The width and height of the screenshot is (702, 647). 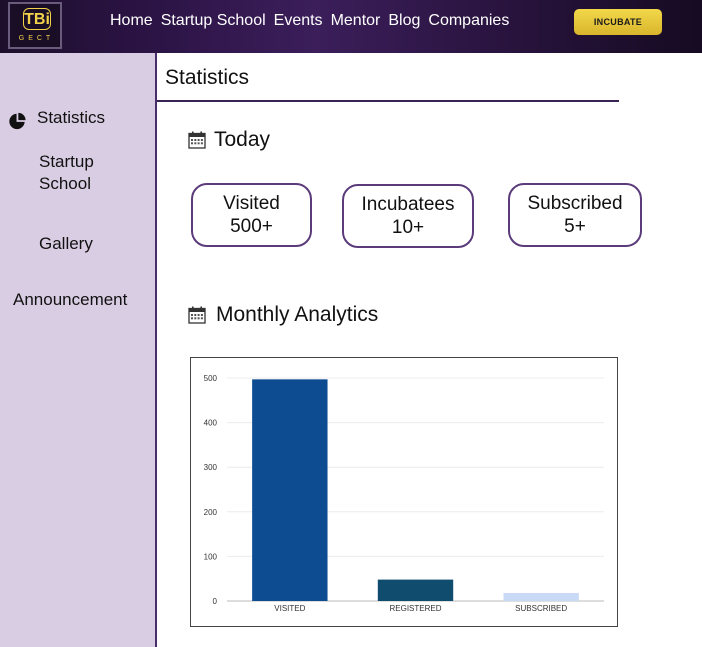 What do you see at coordinates (211, 512) in the screenshot?
I see `y-tick-label: 200` at bounding box center [211, 512].